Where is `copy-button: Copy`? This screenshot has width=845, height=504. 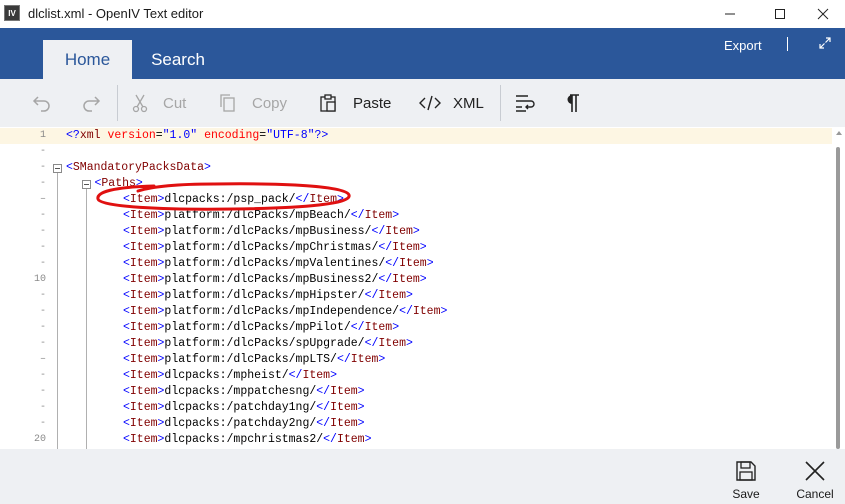 copy-button: Copy is located at coordinates (252, 103).